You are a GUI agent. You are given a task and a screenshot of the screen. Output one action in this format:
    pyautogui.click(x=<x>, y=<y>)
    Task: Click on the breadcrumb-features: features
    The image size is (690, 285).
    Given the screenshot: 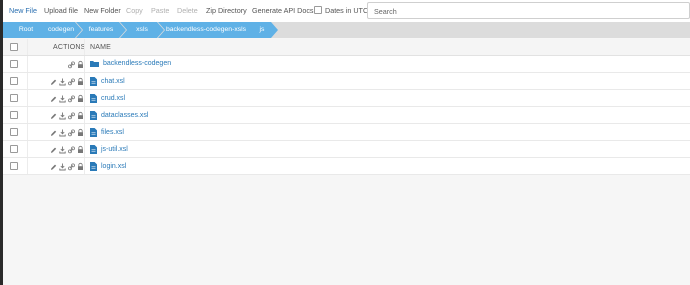 What is the action you would take?
    pyautogui.click(x=101, y=30)
    